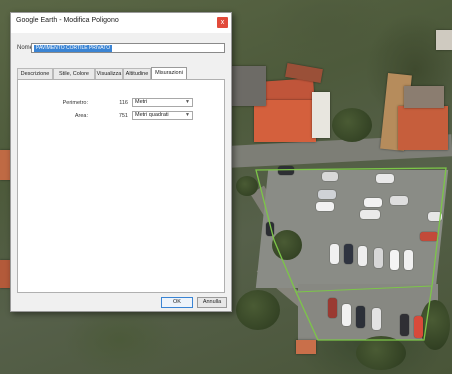 The width and height of the screenshot is (452, 374). Describe the element at coordinates (212, 302) in the screenshot. I see `cancel-button: Annulla` at that location.